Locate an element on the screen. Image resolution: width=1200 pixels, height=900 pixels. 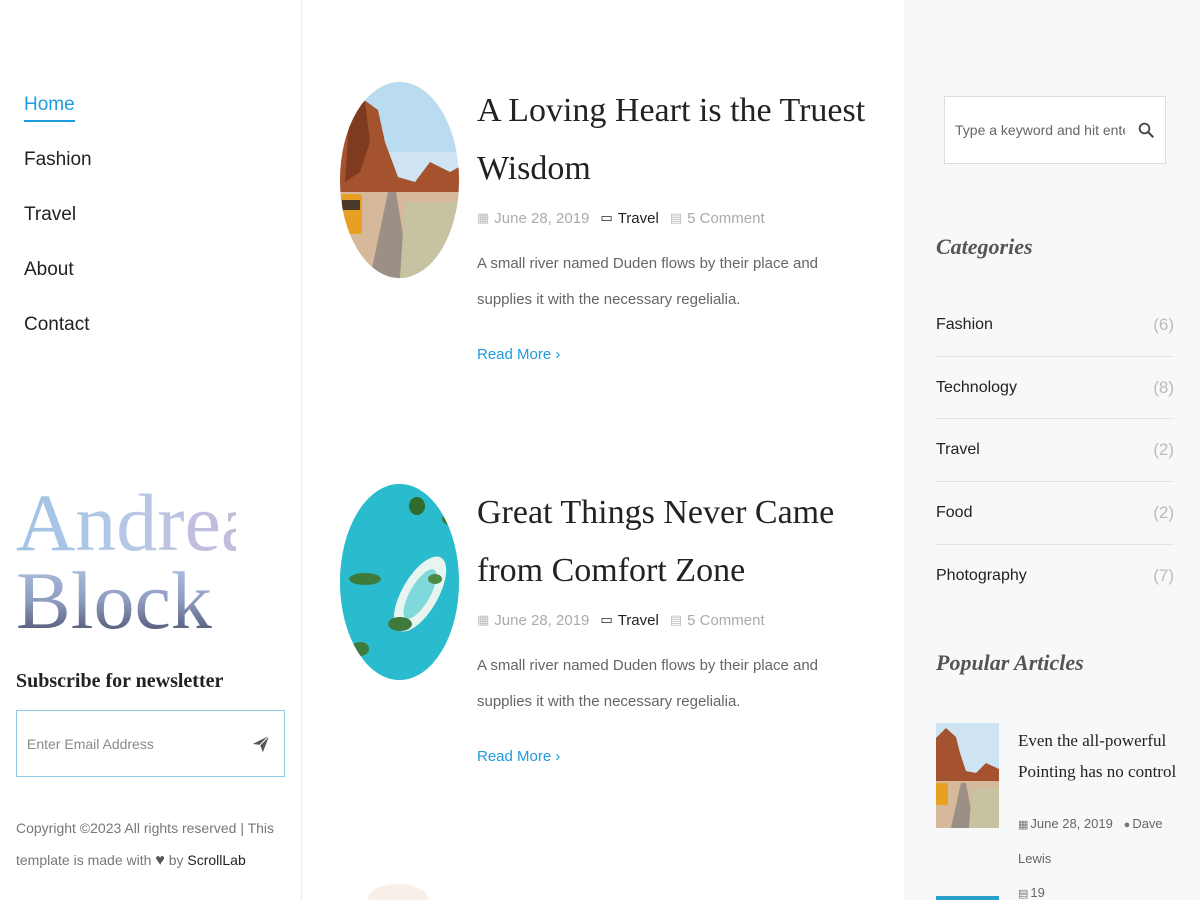
email-input is located at coordinates (127, 743).